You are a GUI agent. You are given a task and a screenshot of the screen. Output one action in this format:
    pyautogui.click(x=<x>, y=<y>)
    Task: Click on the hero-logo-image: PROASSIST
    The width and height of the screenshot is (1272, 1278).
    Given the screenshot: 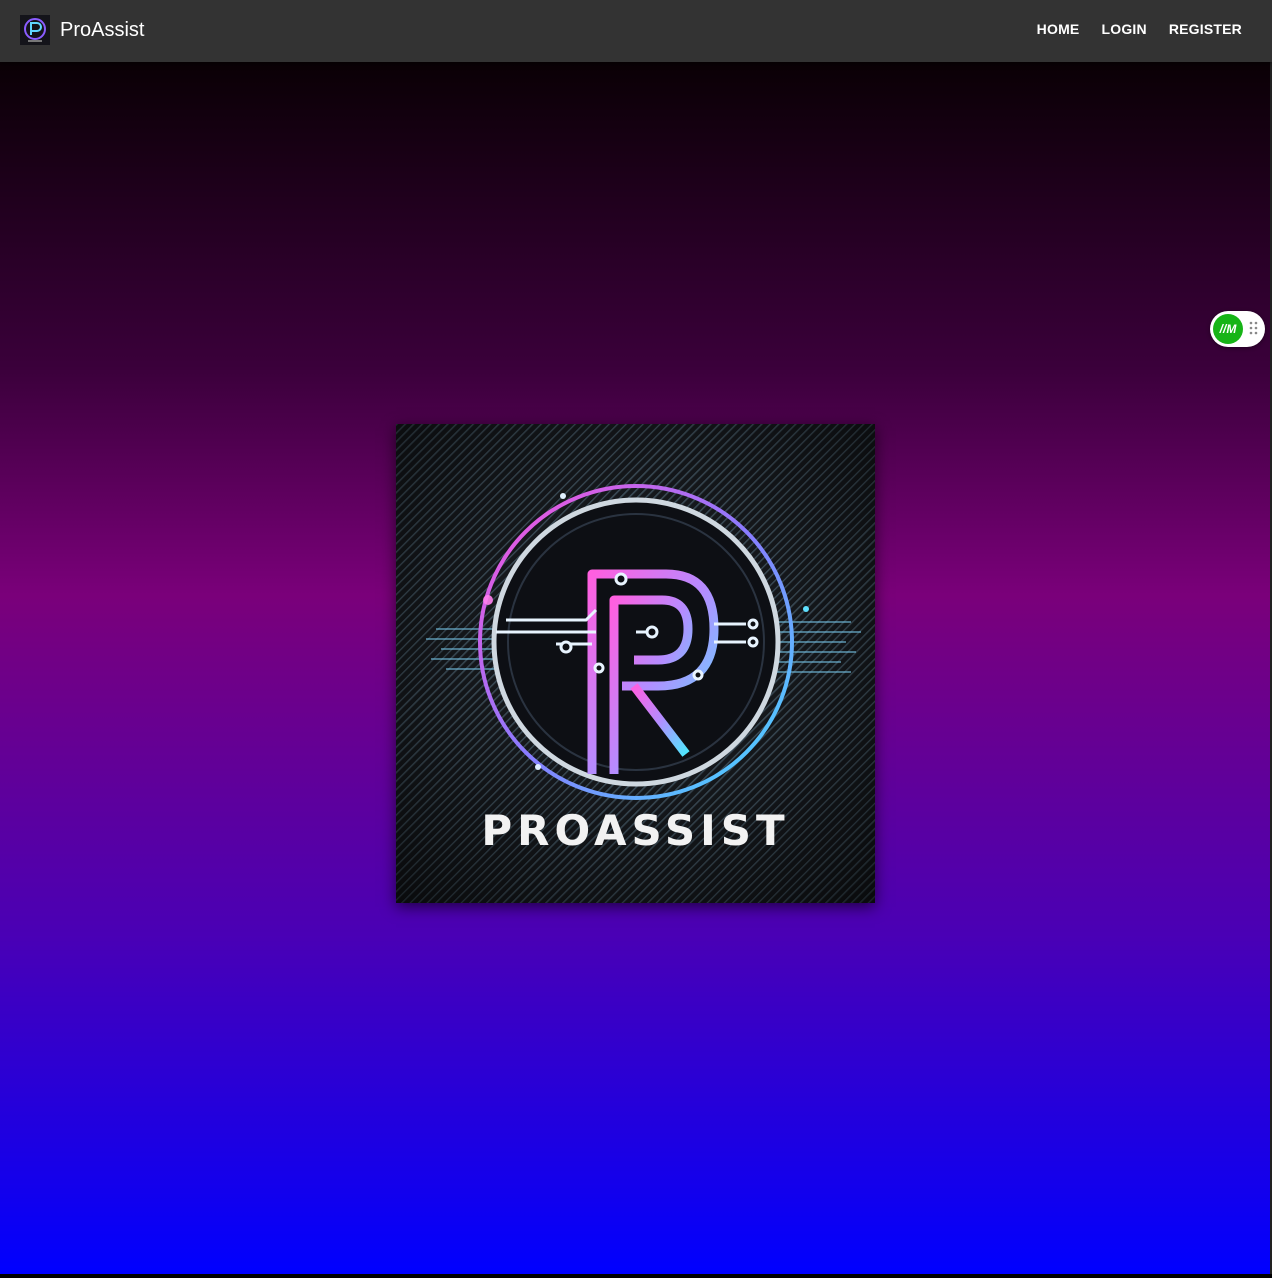 What is the action you would take?
    pyautogui.click(x=635, y=663)
    